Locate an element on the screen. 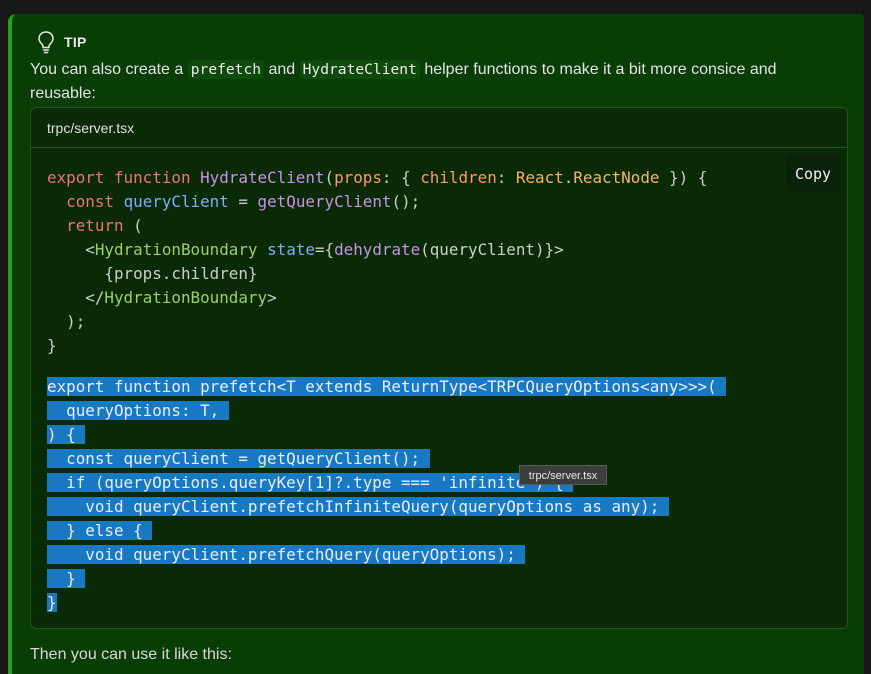  code-line: } is located at coordinates (52, 345).